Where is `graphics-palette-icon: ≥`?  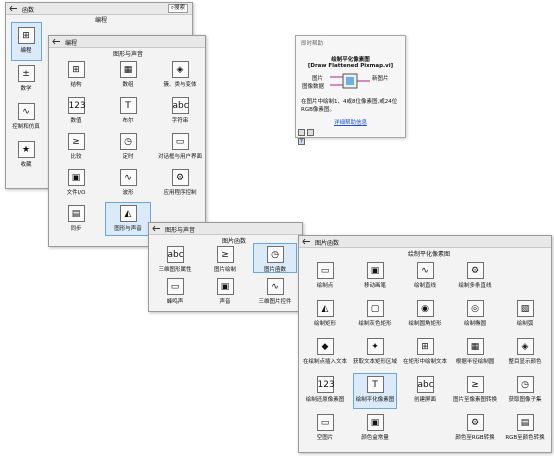
graphics-palette-icon: ≥ is located at coordinates (225, 254).